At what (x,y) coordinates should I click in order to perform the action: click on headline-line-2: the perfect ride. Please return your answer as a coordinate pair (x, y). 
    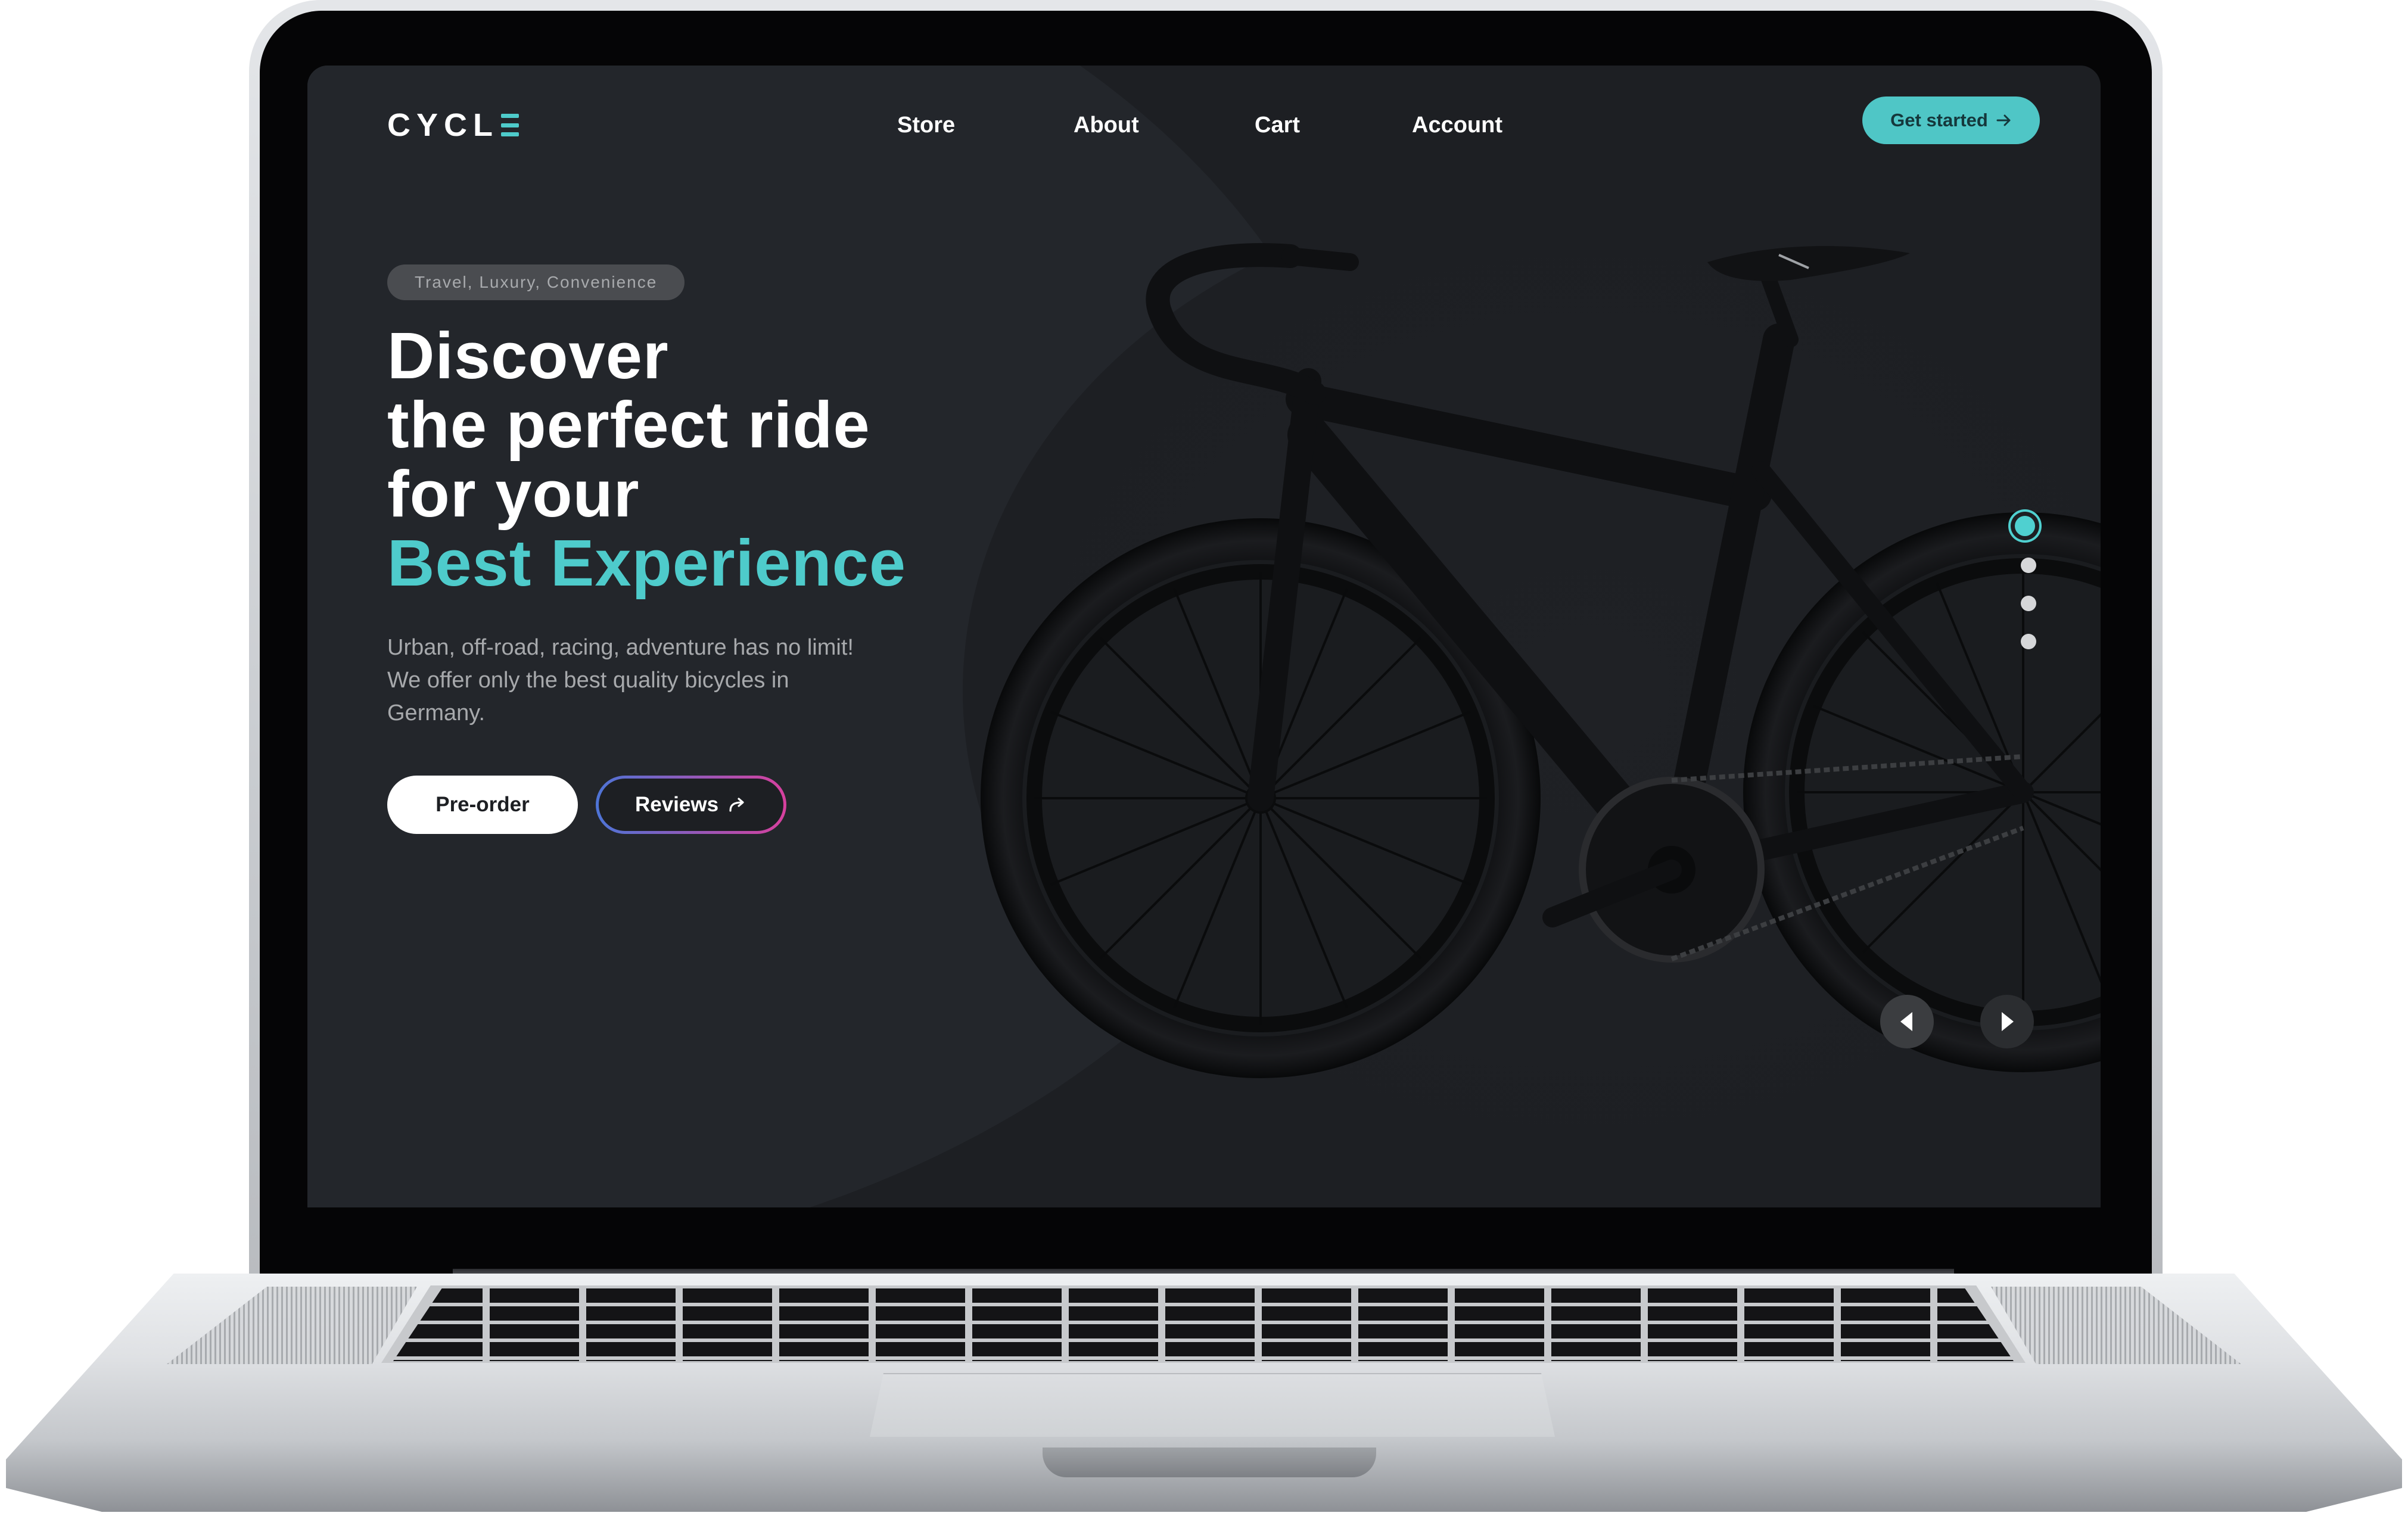
    Looking at the image, I should click on (628, 425).